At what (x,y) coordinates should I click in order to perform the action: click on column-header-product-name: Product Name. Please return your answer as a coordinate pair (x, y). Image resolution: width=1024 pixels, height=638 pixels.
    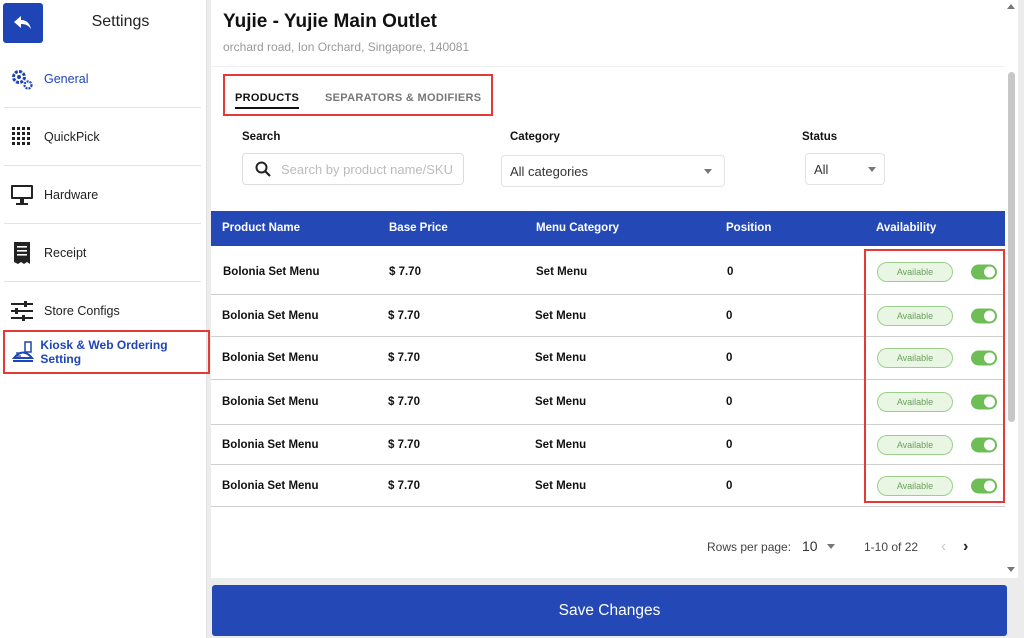
    Looking at the image, I should click on (261, 228).